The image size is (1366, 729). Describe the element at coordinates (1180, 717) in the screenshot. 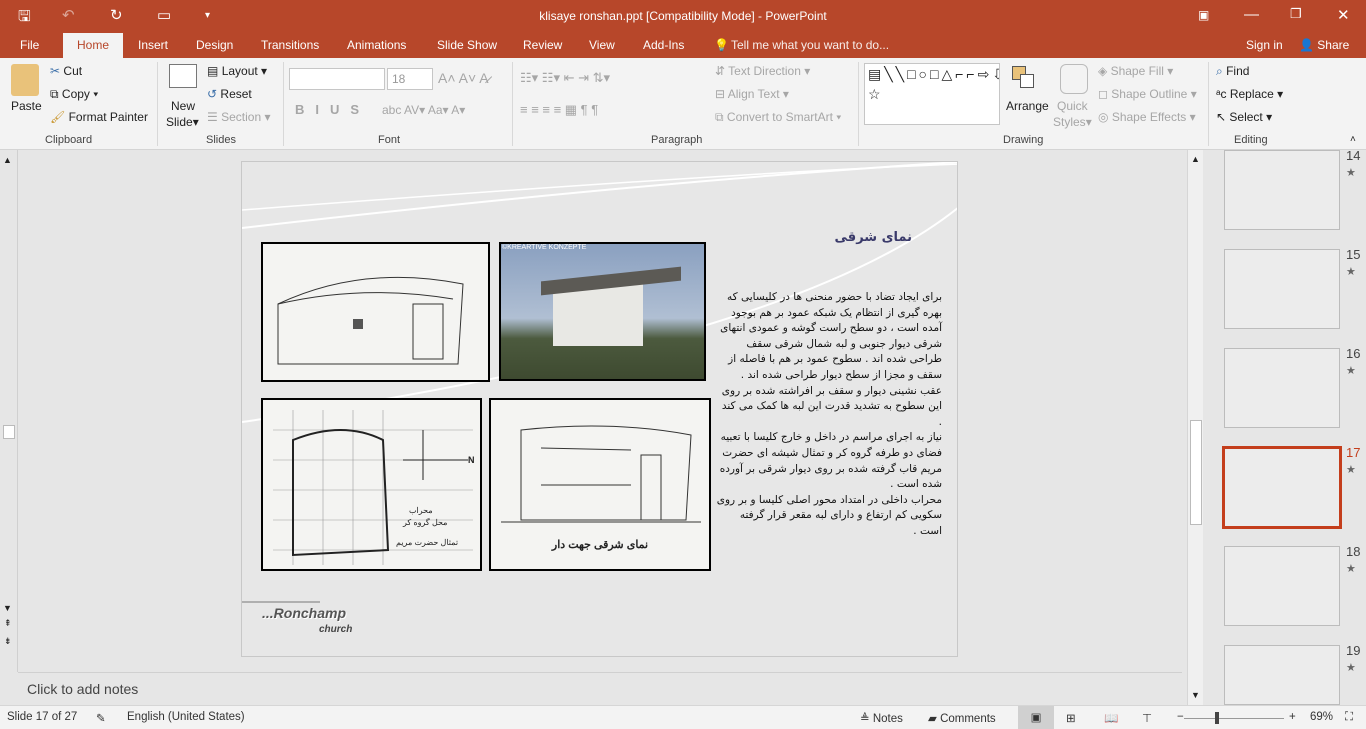

I see `zoom-out-button: −` at that location.